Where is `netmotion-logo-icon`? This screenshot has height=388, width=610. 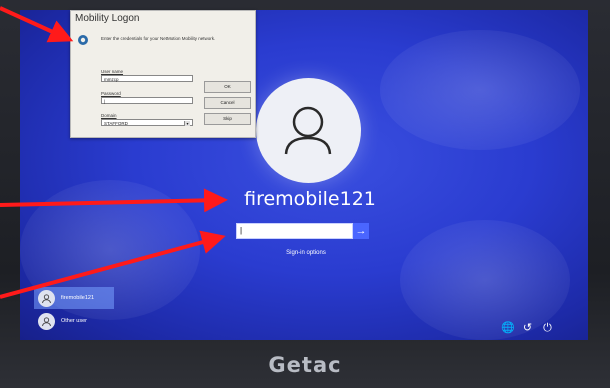
netmotion-logo-icon is located at coordinates (83, 40).